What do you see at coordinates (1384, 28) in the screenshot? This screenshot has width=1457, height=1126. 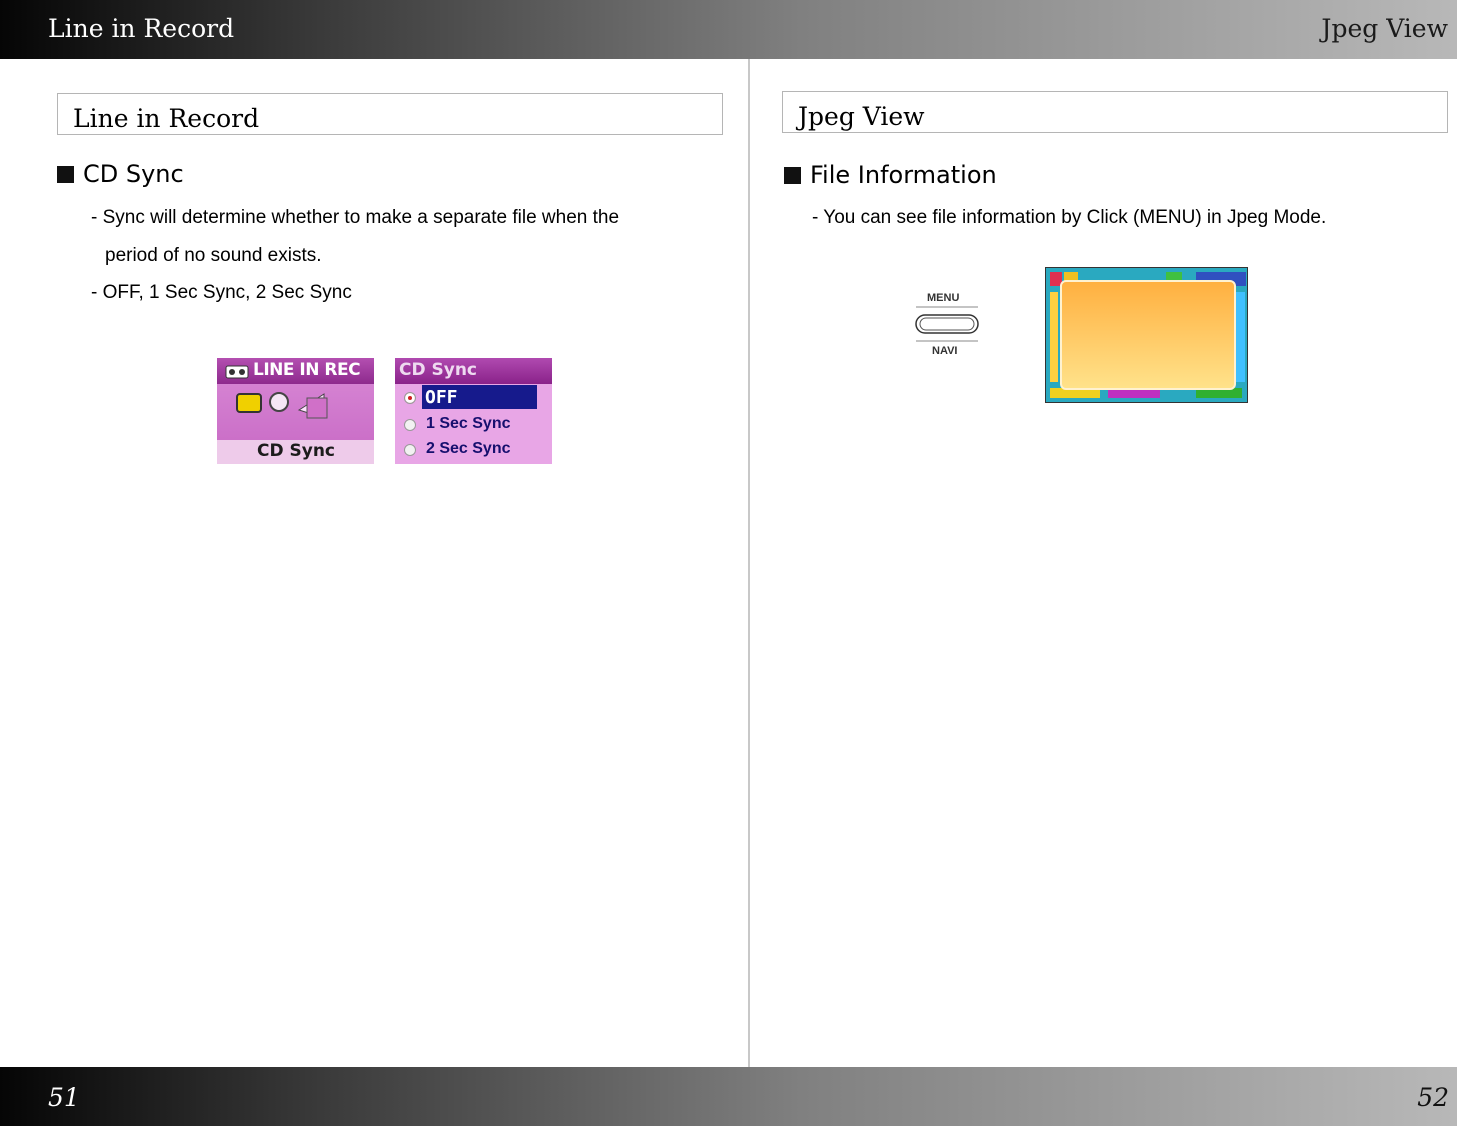 I see `header-right-title: Jpeg View` at bounding box center [1384, 28].